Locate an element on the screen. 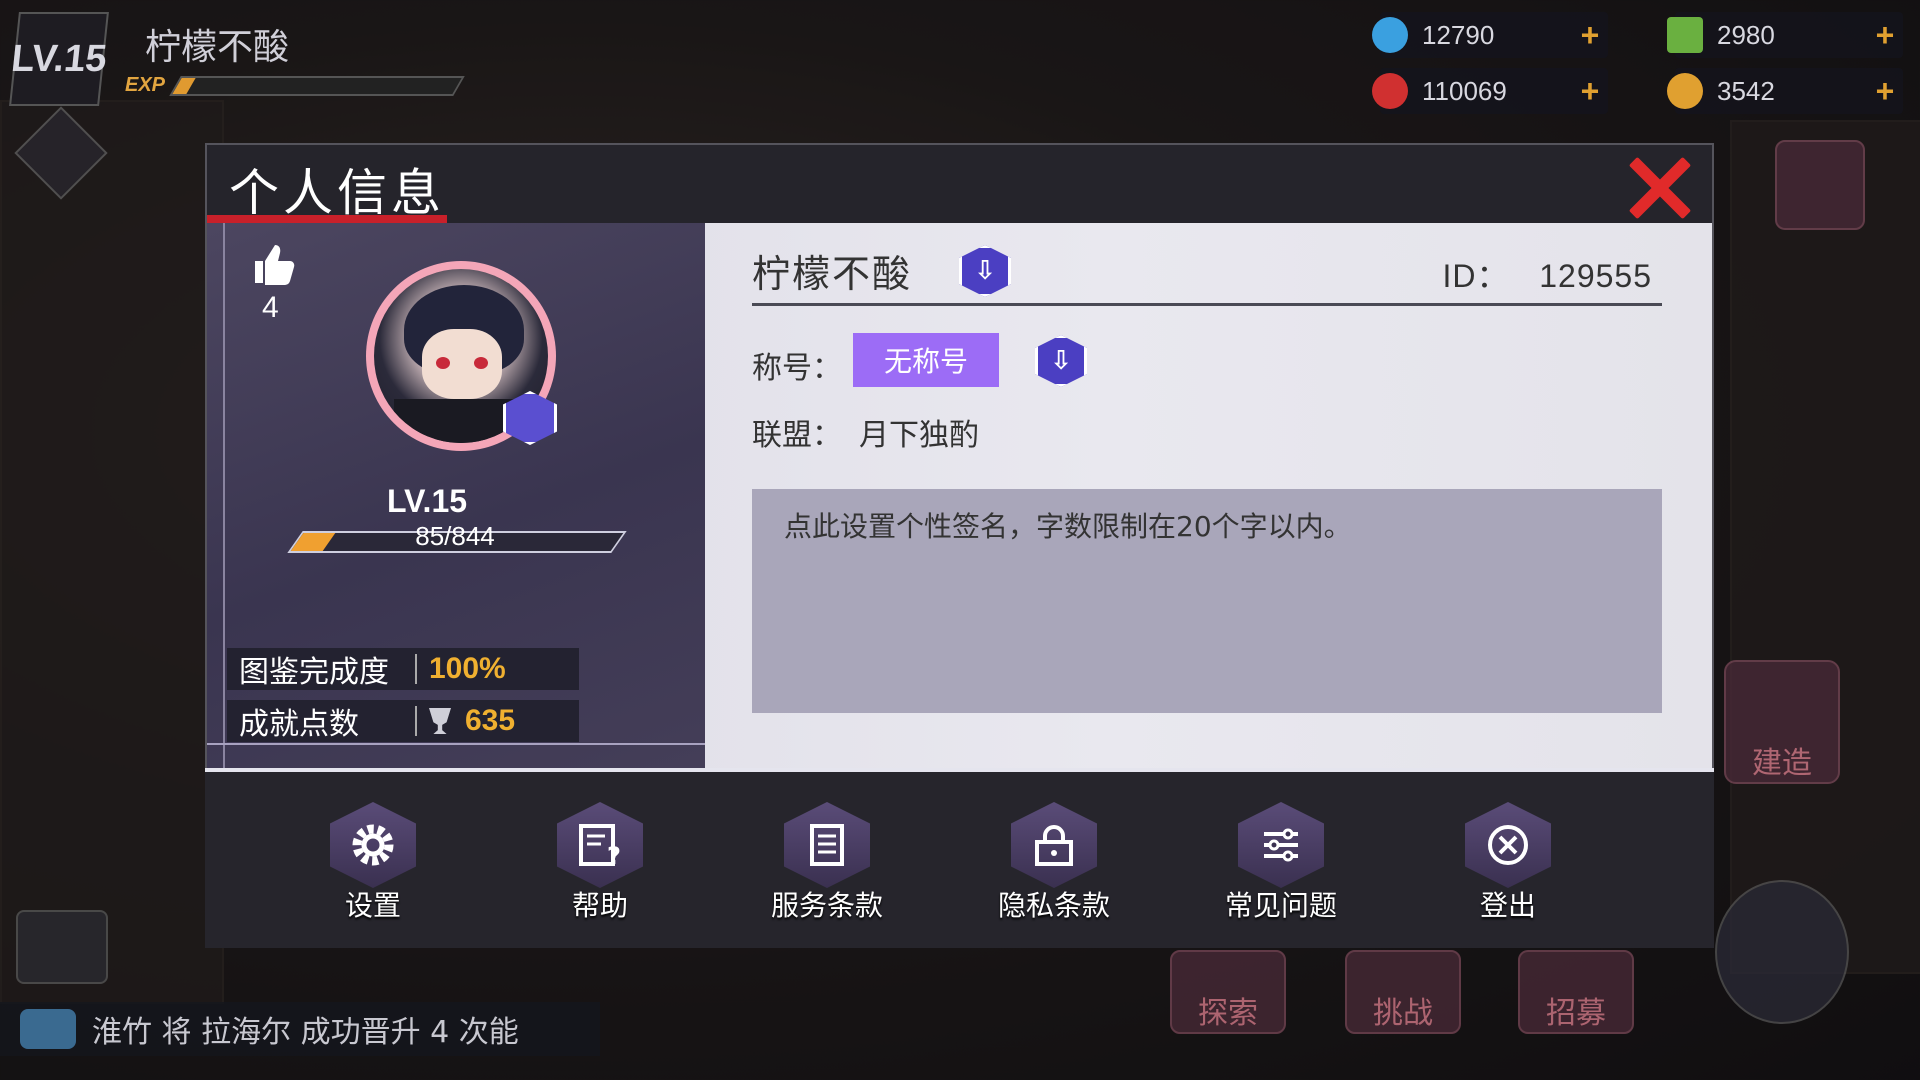  name-underline is located at coordinates (1207, 304).